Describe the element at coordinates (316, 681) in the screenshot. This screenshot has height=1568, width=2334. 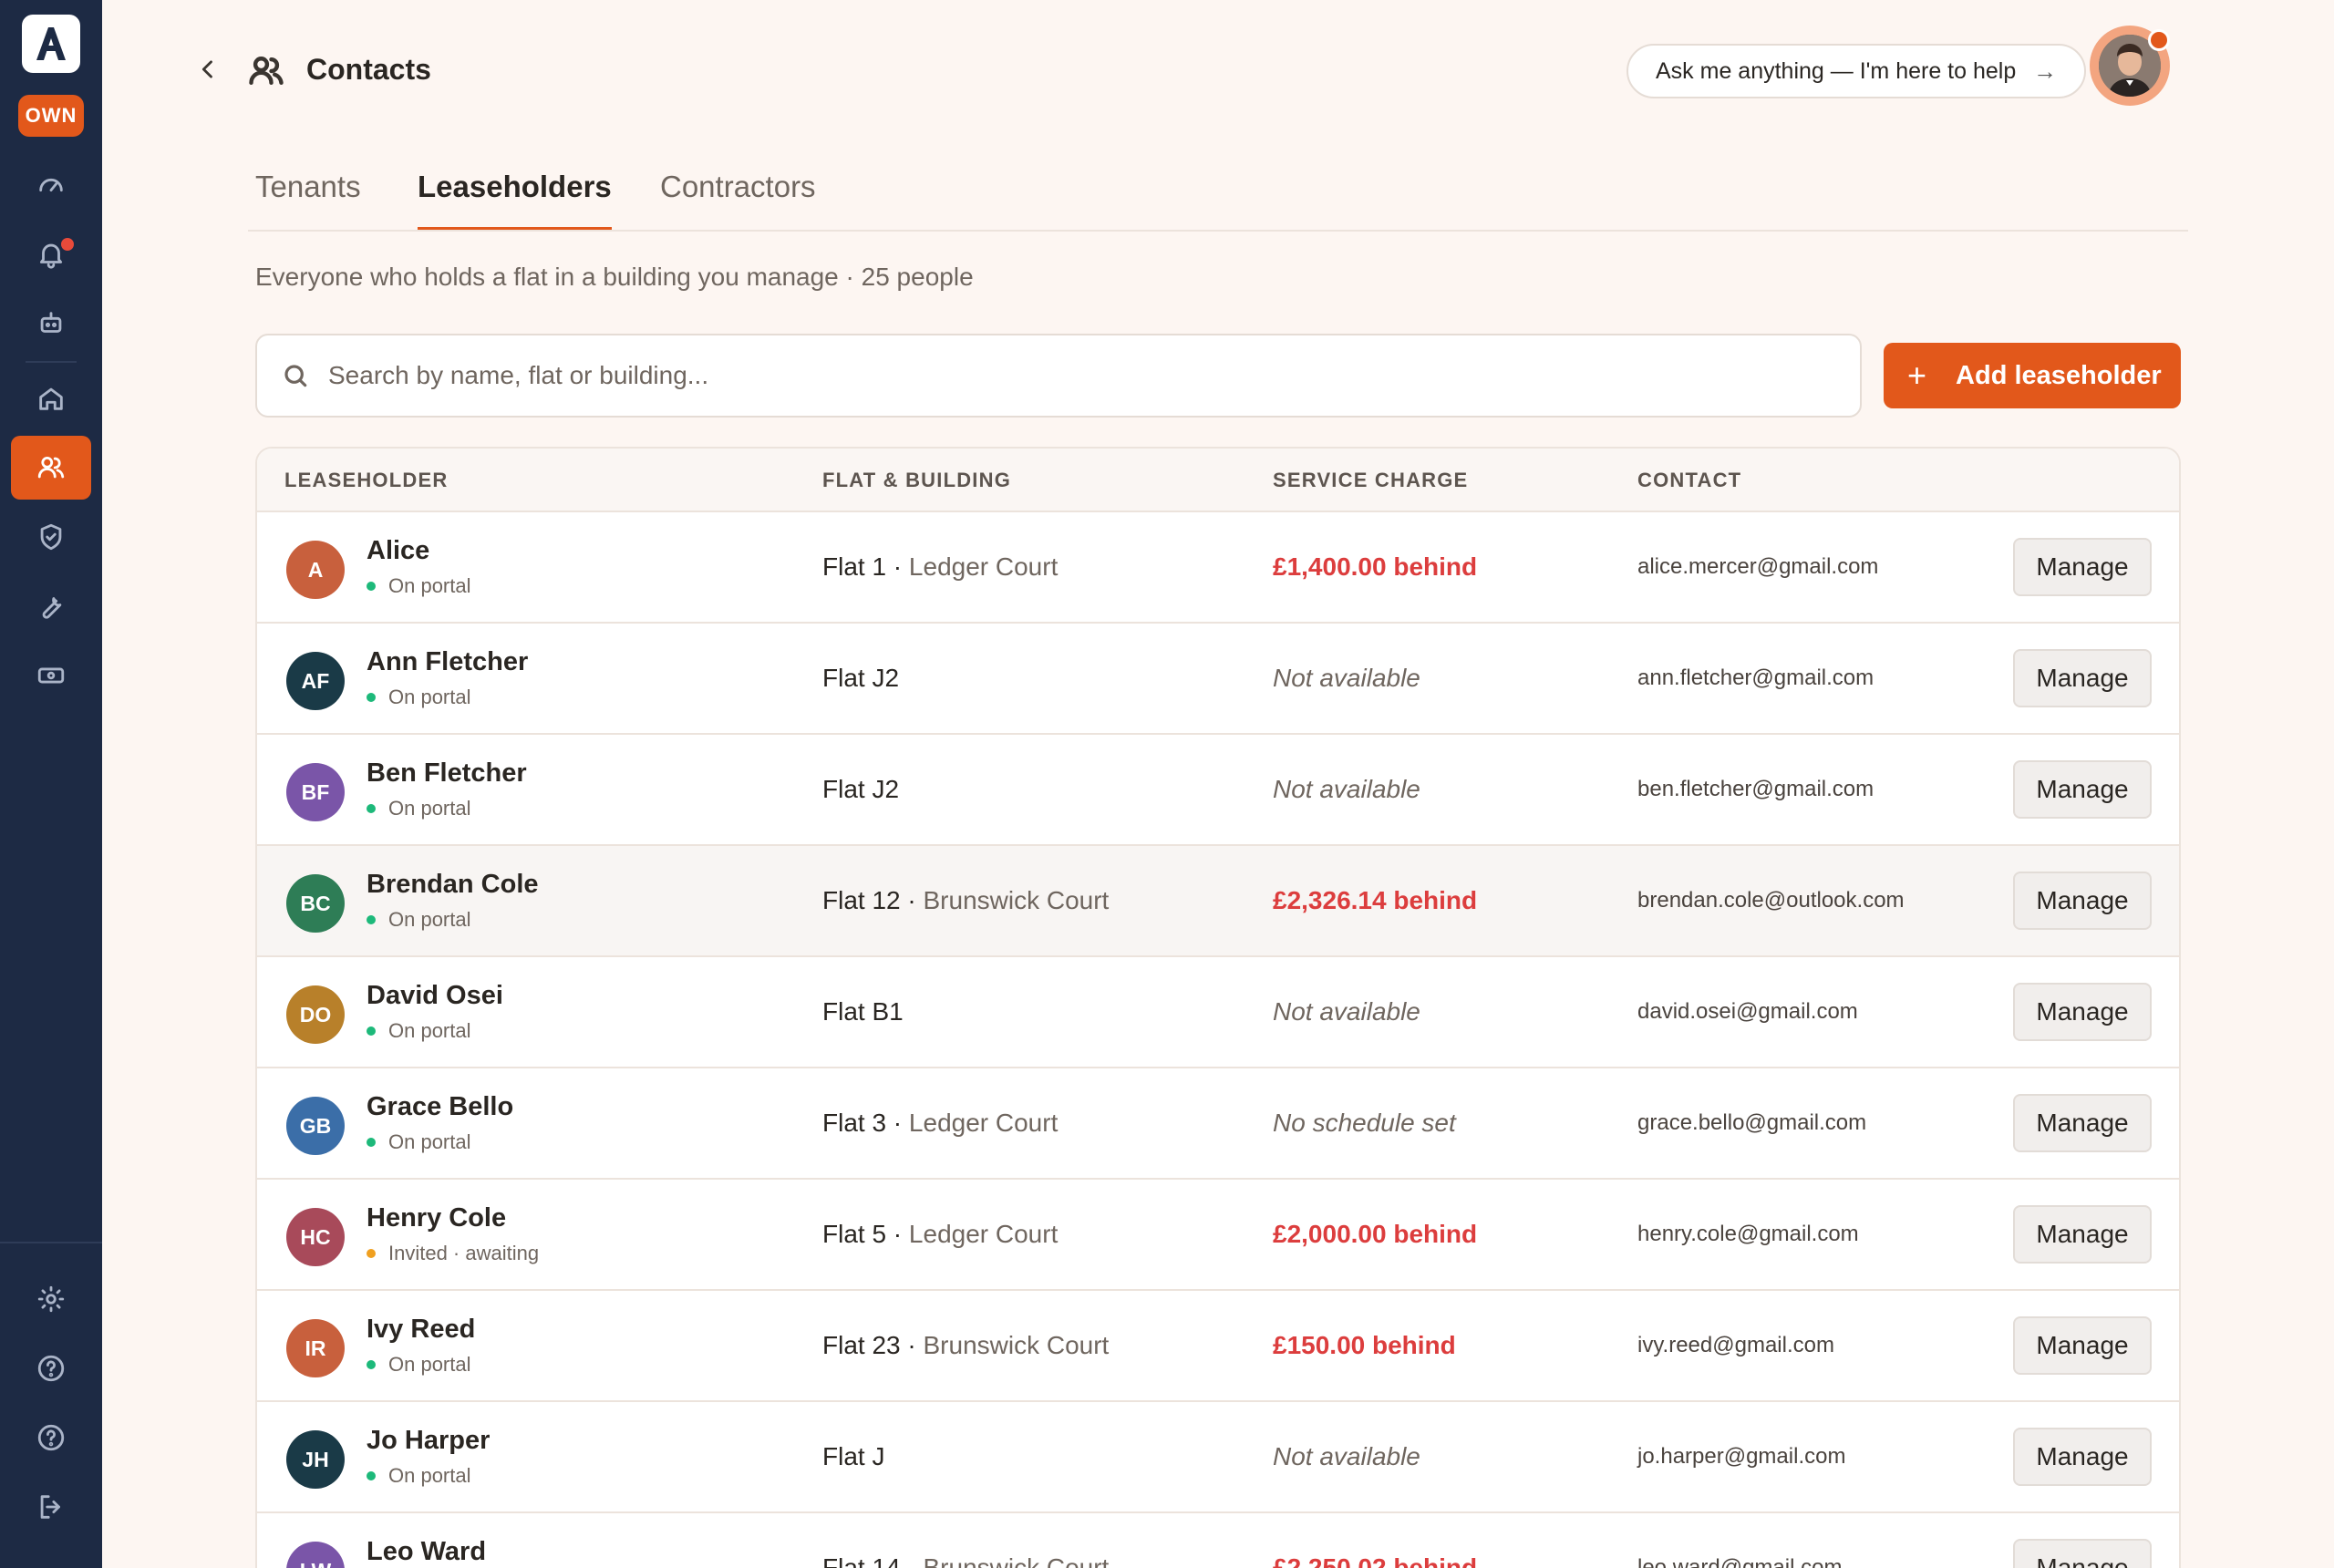
I see `avatar: AF` at that location.